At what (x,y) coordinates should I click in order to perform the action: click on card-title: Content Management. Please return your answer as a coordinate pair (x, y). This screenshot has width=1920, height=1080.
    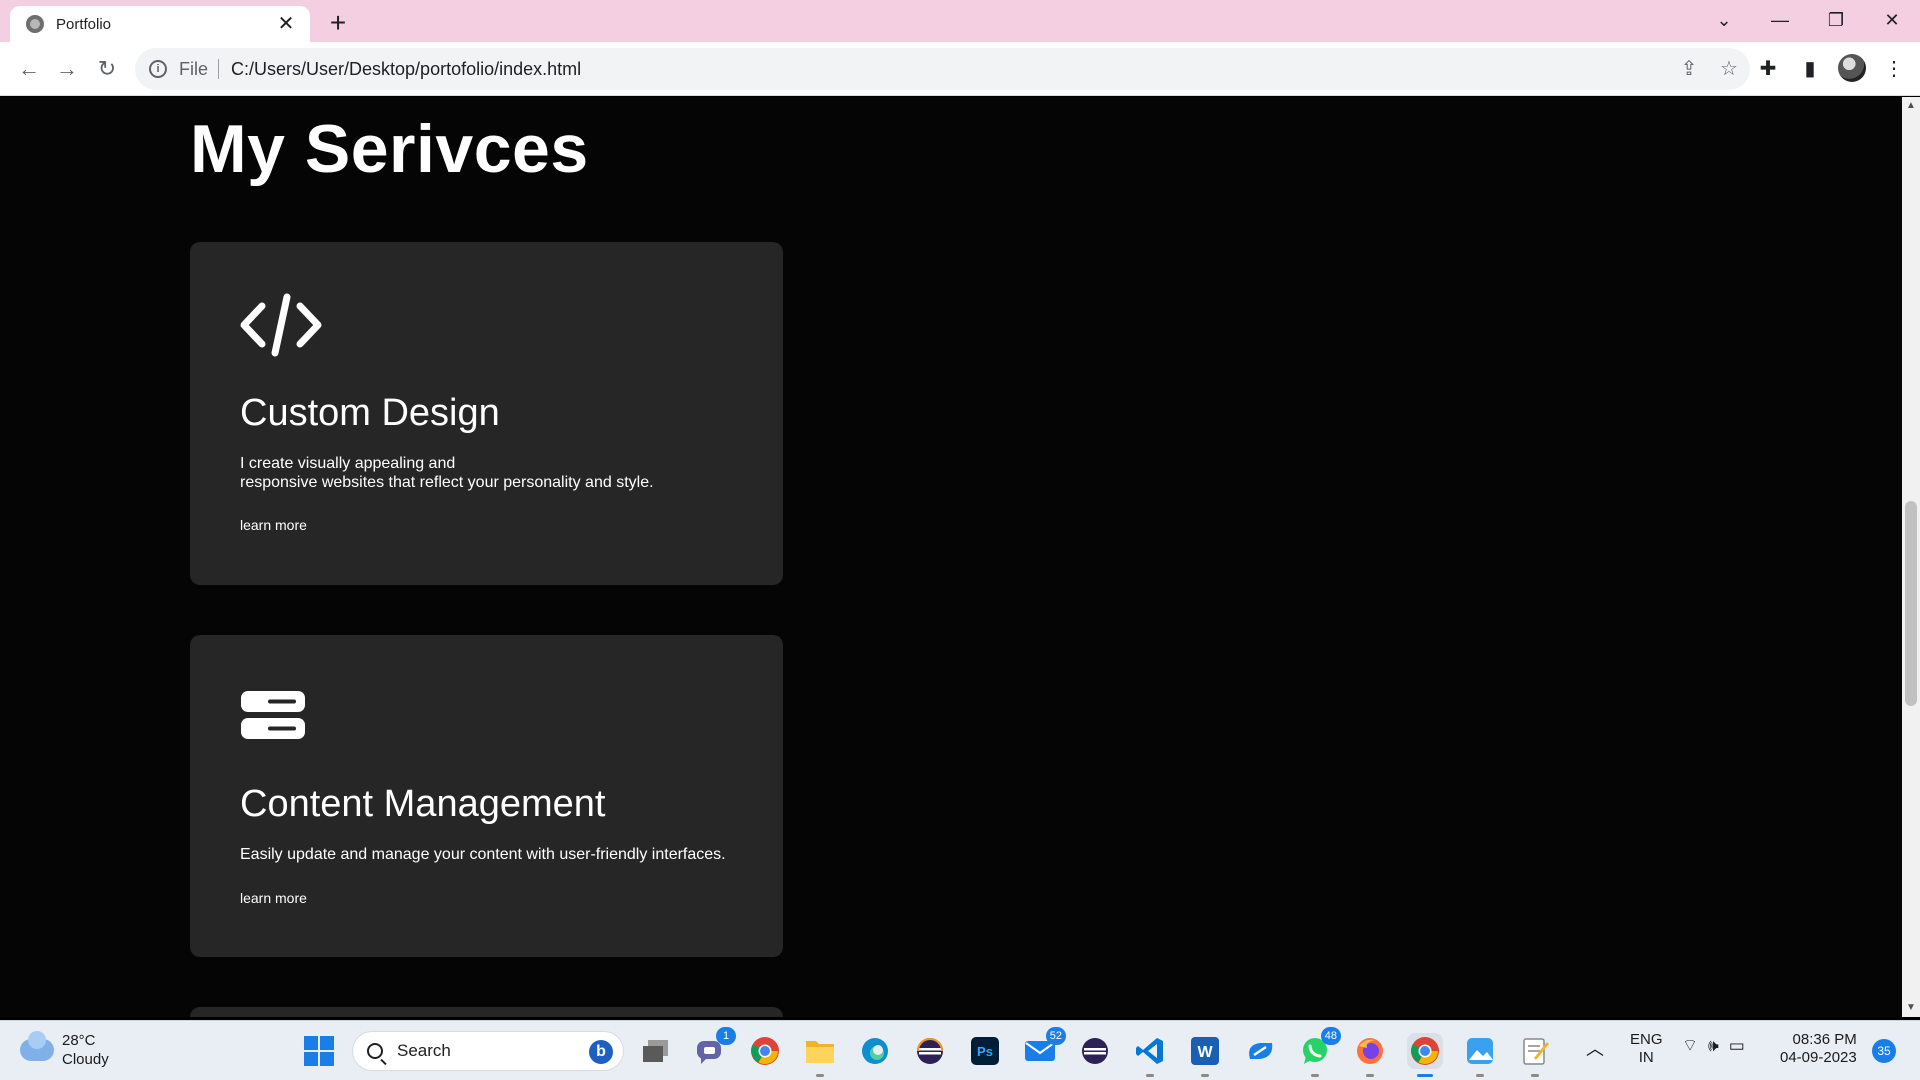
    Looking at the image, I should click on (423, 804).